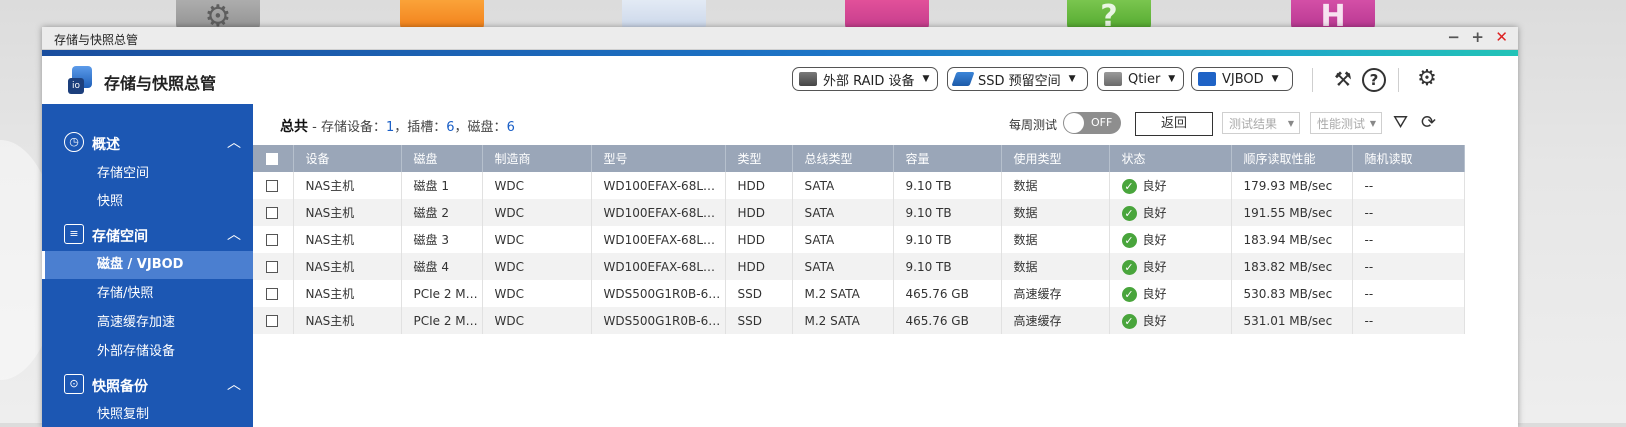 This screenshot has height=427, width=1626. I want to click on sidebar-section-overview: ◷ 概述 ︿, so click(147, 142).